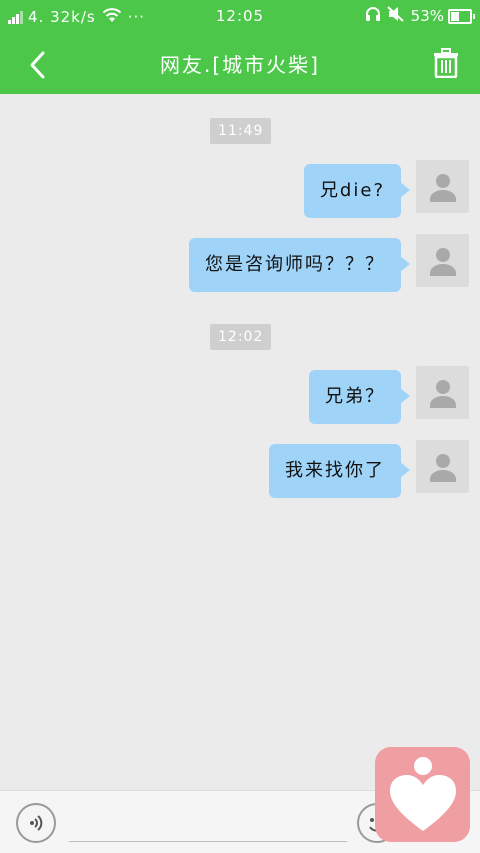  What do you see at coordinates (427, 16) in the screenshot?
I see `battery-percent: 53%` at bounding box center [427, 16].